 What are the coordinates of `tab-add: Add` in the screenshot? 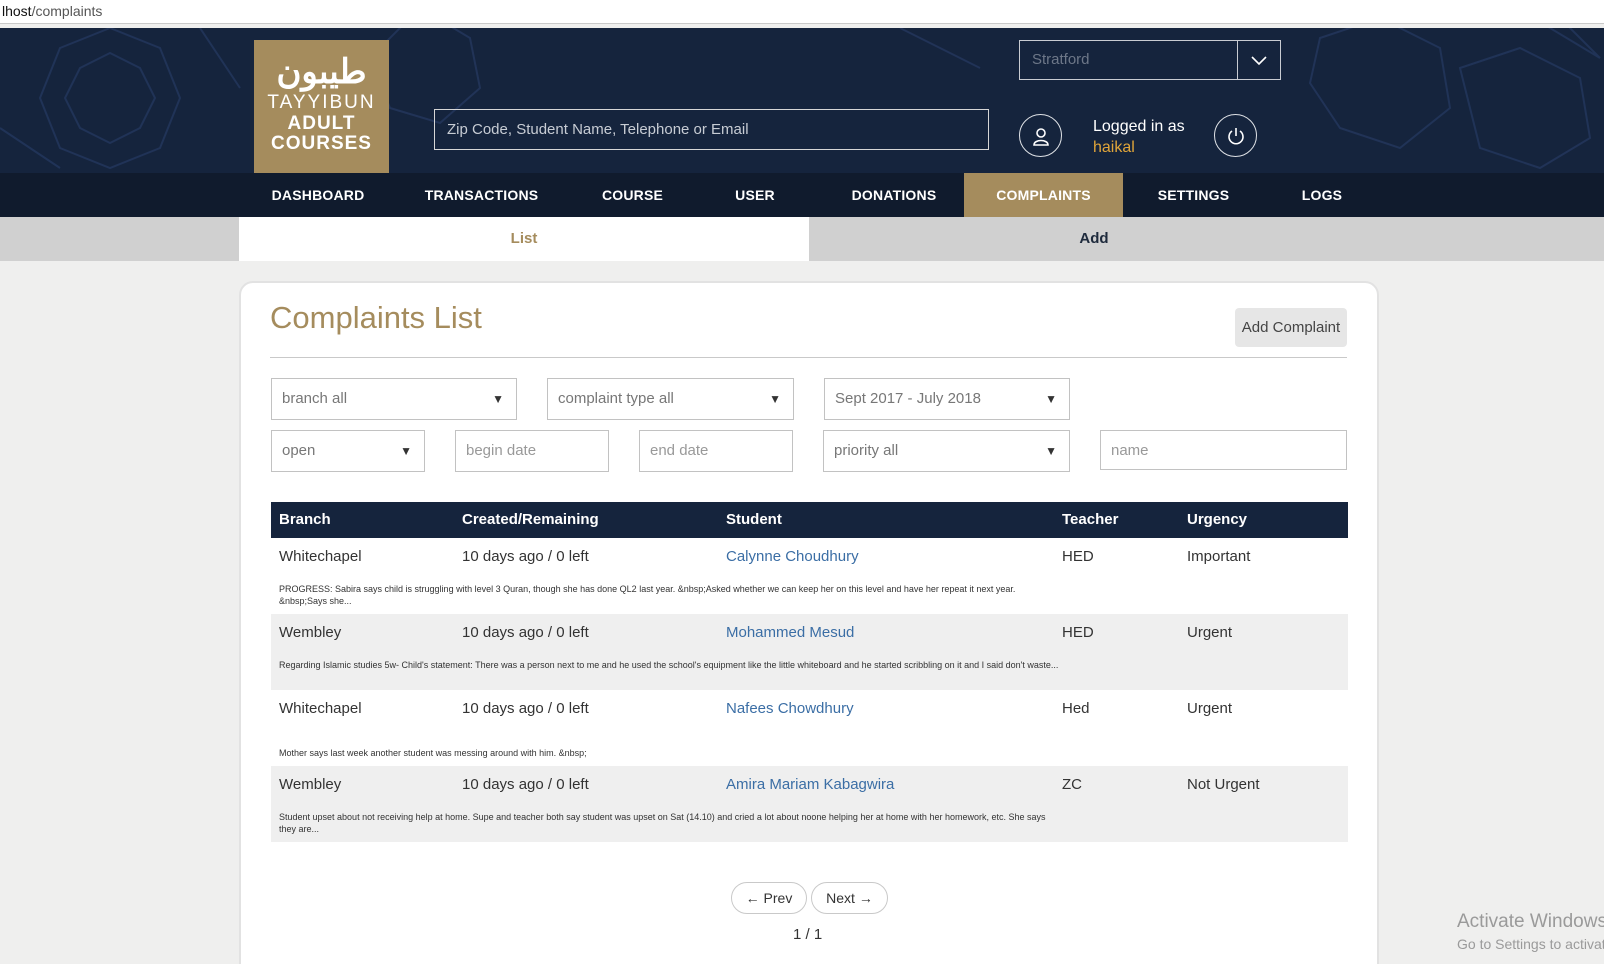 It's located at (1094, 239).